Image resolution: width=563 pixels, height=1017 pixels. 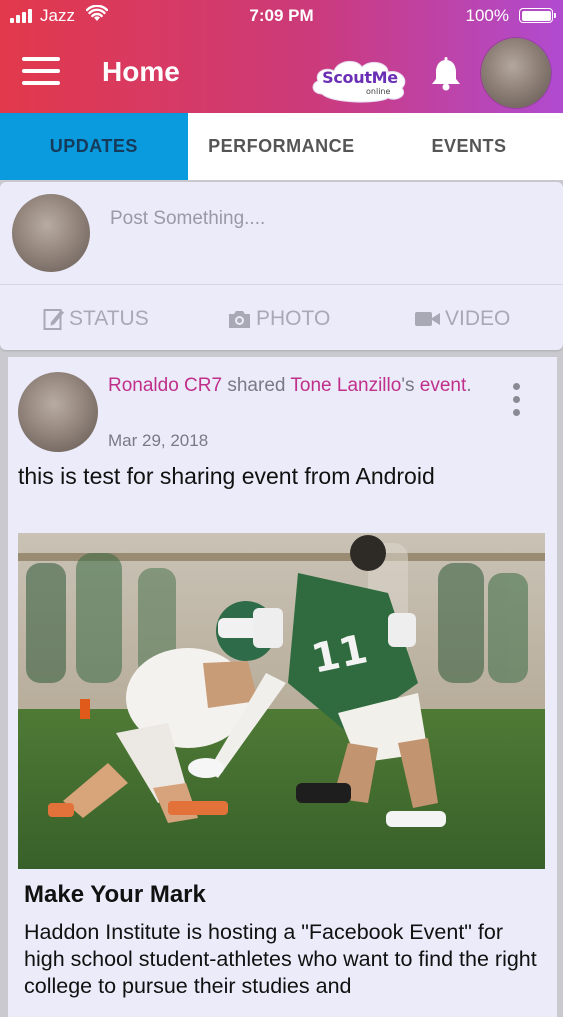 What do you see at coordinates (281, 17) in the screenshot?
I see `status-bar: Jazz 7:09 PM 100%` at bounding box center [281, 17].